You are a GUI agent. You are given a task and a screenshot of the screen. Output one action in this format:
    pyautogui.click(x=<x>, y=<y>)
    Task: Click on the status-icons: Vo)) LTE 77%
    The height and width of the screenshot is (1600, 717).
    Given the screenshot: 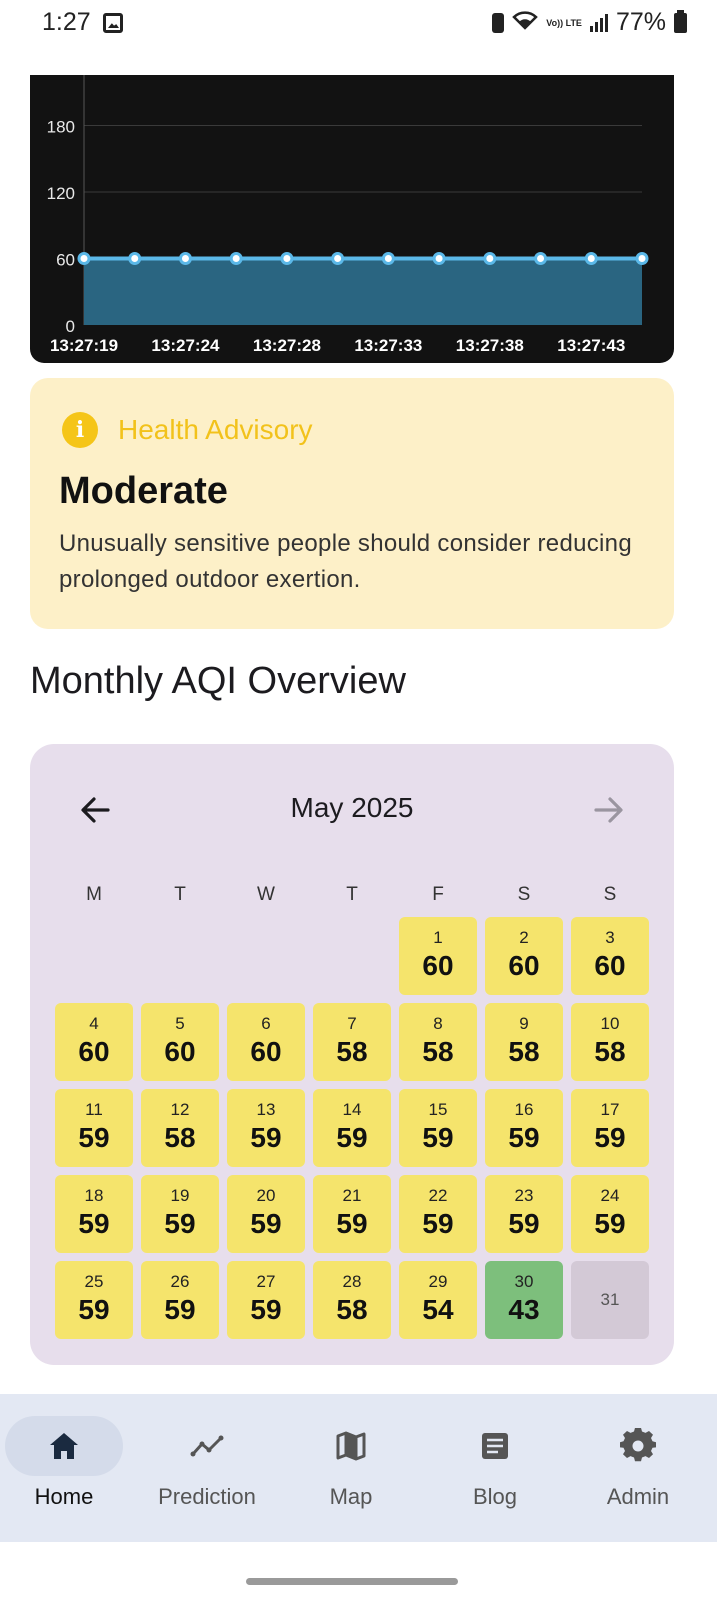 What is the action you would take?
    pyautogui.click(x=589, y=22)
    